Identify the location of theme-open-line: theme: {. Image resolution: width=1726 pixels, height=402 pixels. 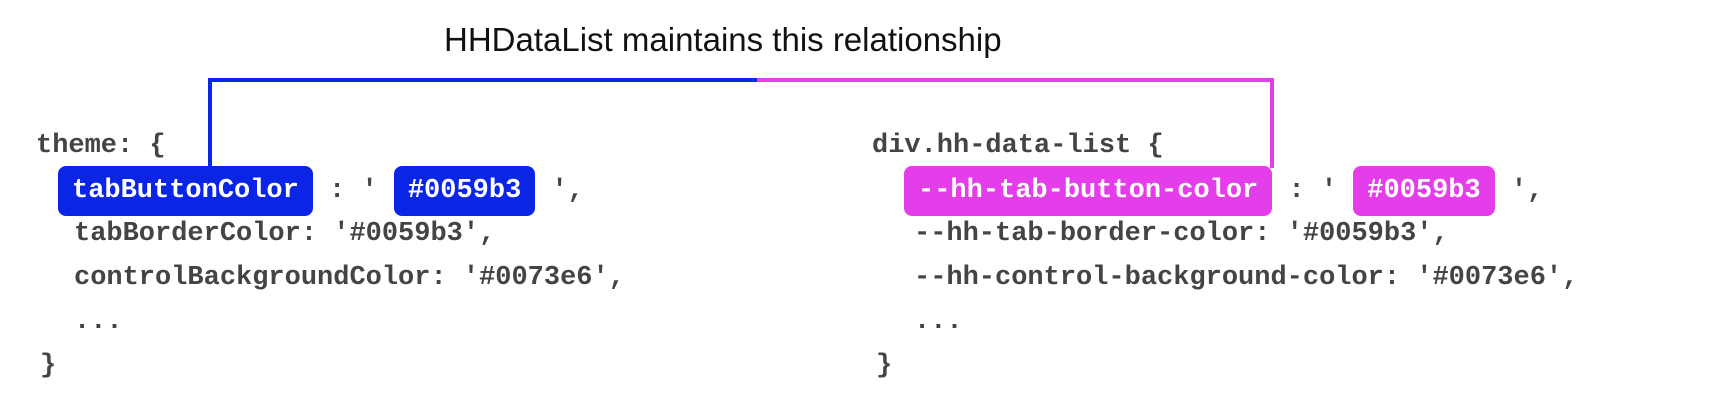
(101, 146).